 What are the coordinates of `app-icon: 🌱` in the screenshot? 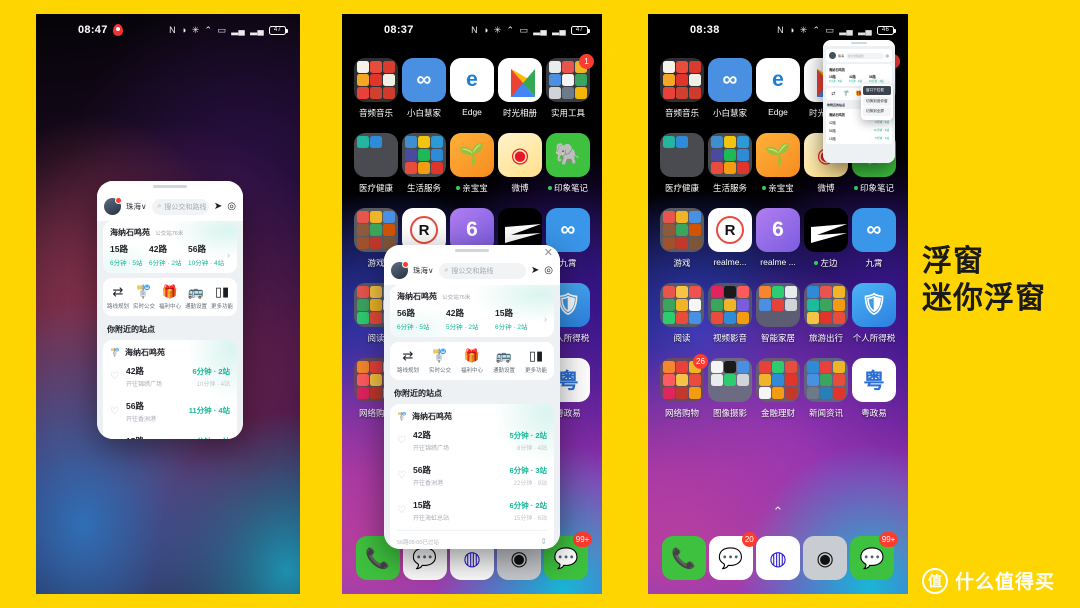 It's located at (778, 155).